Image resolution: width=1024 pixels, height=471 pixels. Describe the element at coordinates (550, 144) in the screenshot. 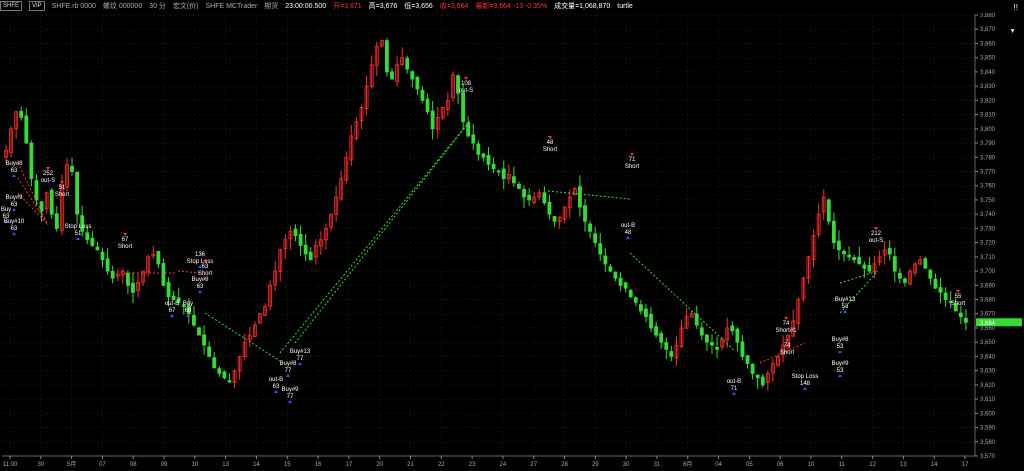

I see `trade-marker: 48Short` at that location.